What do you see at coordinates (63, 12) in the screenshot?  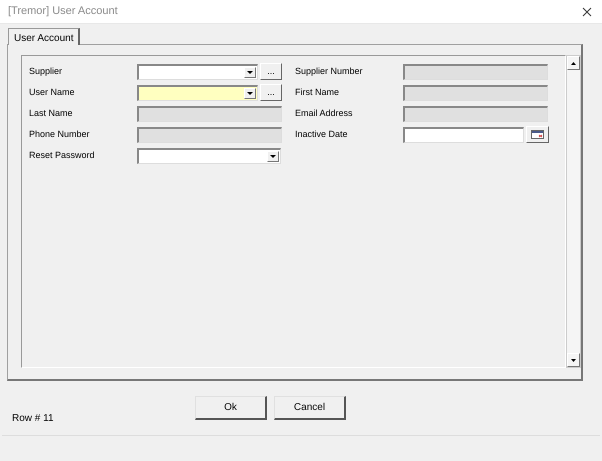 I see `window-title: [Tremor] User Account` at bounding box center [63, 12].